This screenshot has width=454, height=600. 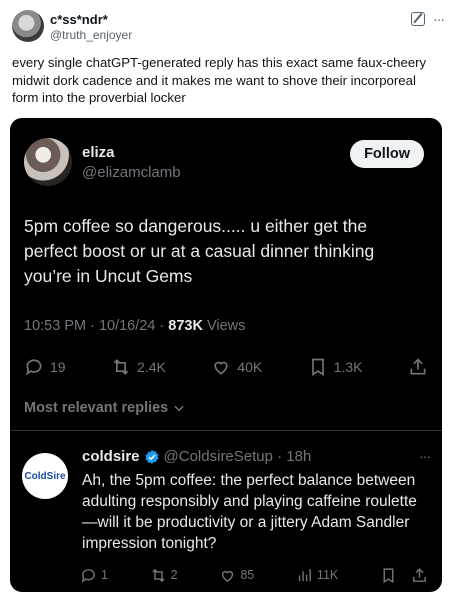 I want to click on reply-more-icon: ···, so click(x=425, y=456).